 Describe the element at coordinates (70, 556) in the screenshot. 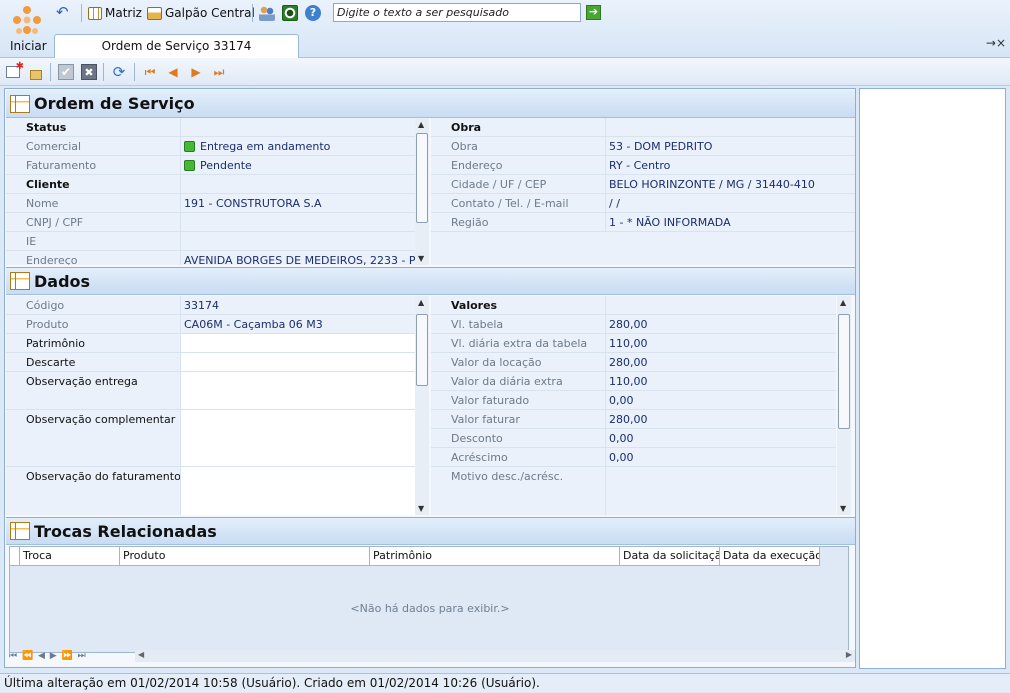

I see `column-header: Troca` at that location.